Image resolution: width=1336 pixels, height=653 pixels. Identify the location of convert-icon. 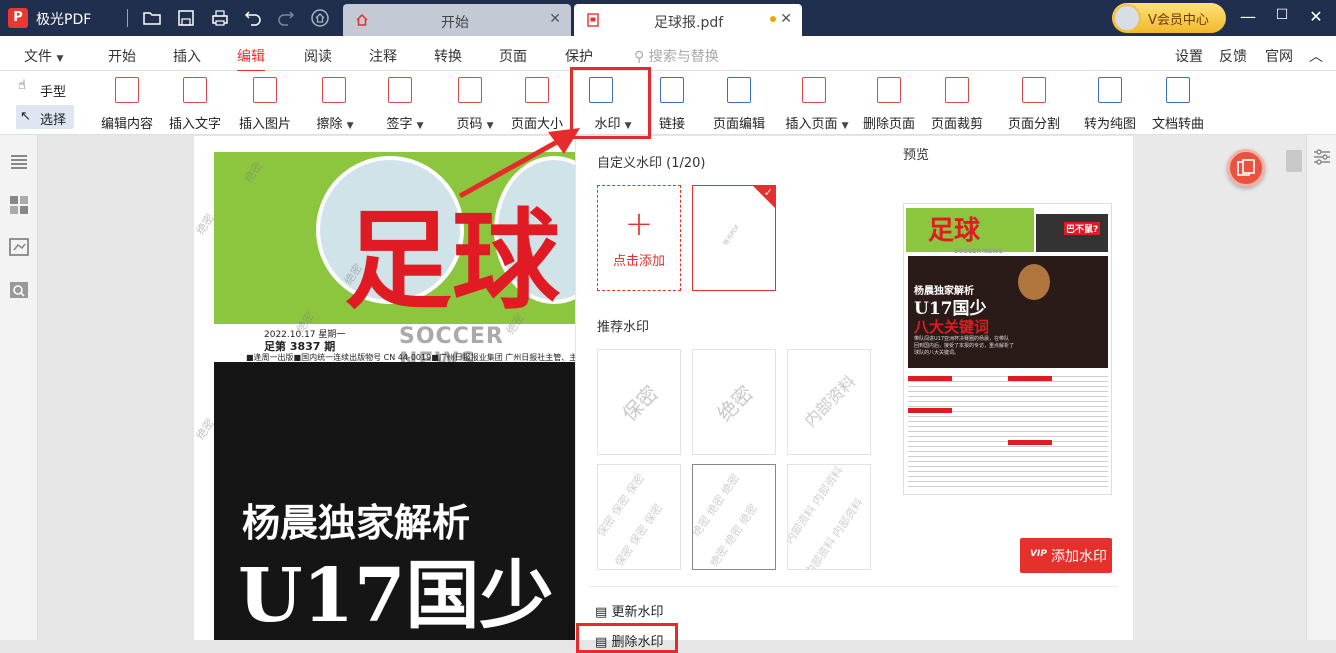
(1246, 167).